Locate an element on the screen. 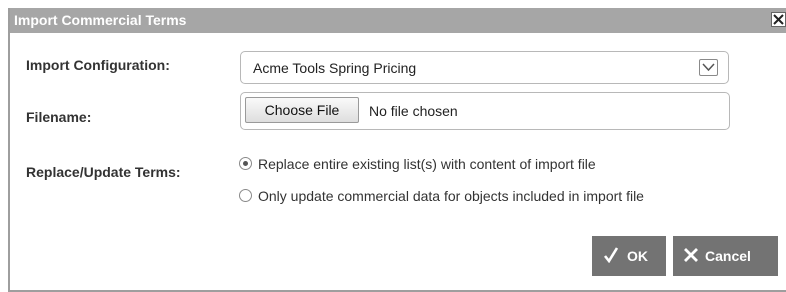 This screenshot has width=786, height=292. replace-update-terms-label: Replace/Update Terms: is located at coordinates (103, 172).